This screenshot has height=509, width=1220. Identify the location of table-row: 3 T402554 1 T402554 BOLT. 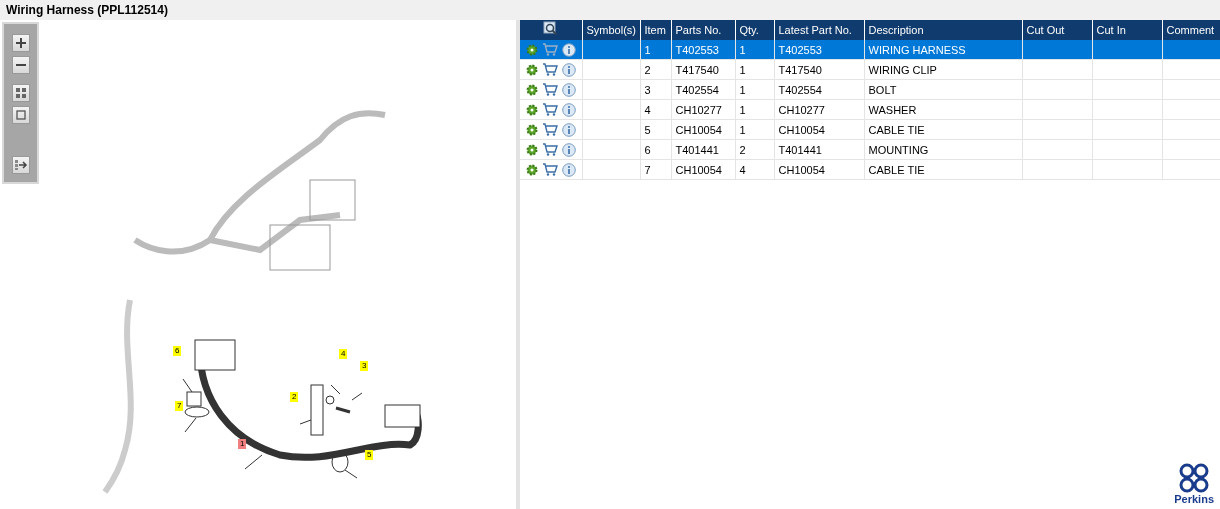
(870, 89).